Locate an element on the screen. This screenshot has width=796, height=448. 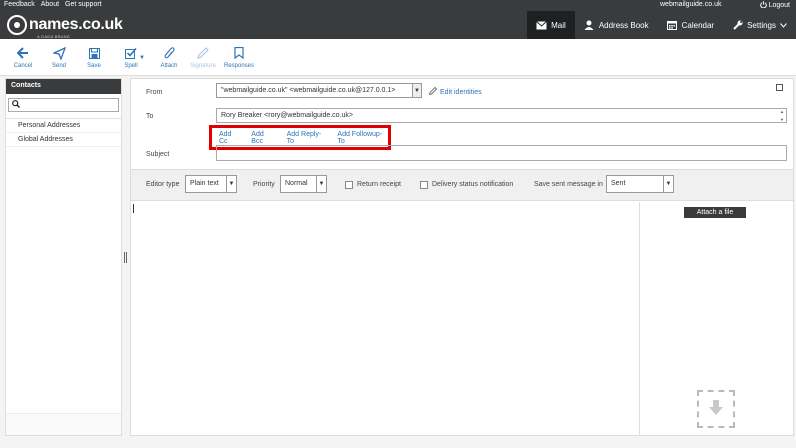
floppy-disk-icon is located at coordinates (94, 53).